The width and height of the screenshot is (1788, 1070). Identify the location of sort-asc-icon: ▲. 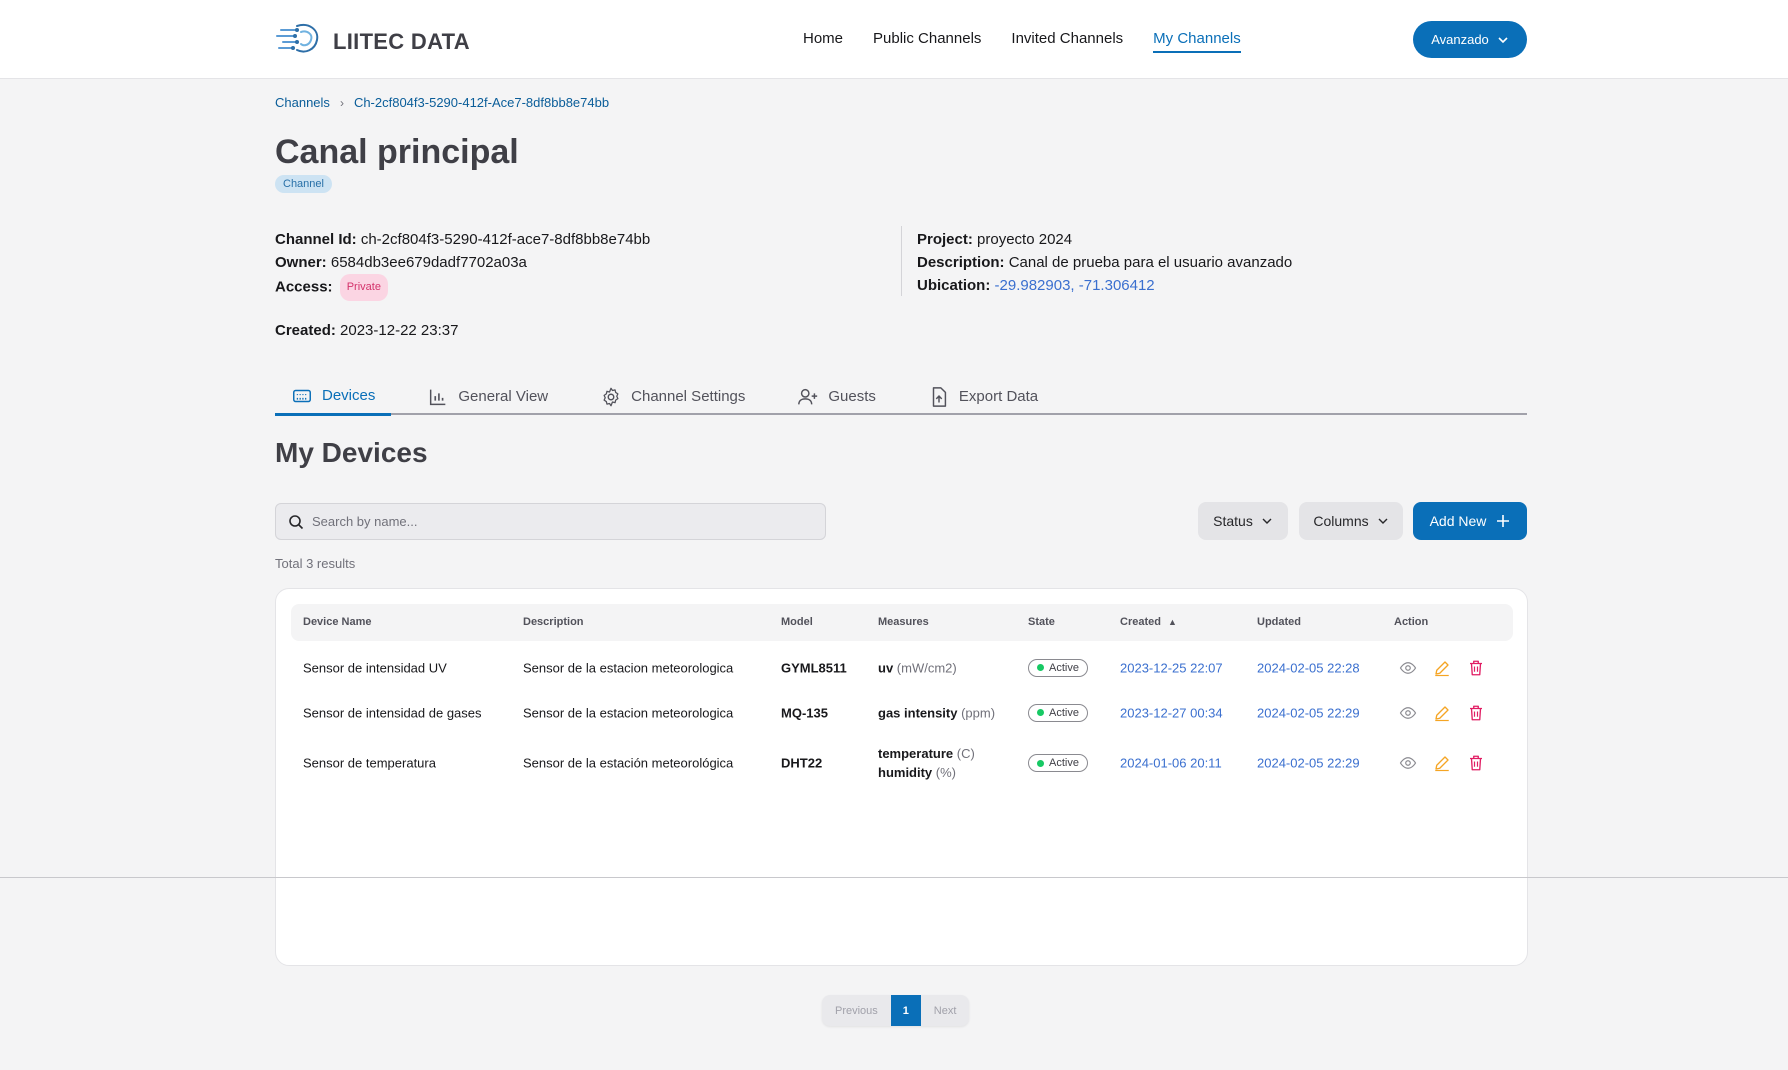
(1172, 622).